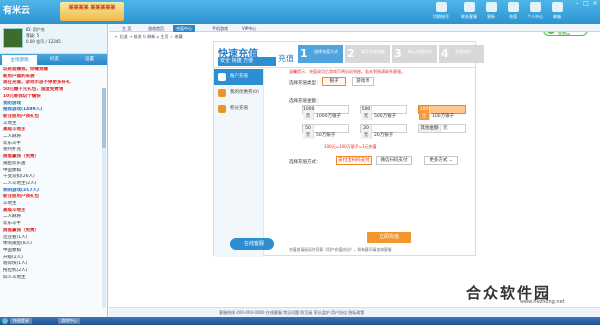 Image resolution: width=600 pixels, height=325 pixels. What do you see at coordinates (424, 113) in the screenshot?
I see `amount-yuan: 100元` at bounding box center [424, 113].